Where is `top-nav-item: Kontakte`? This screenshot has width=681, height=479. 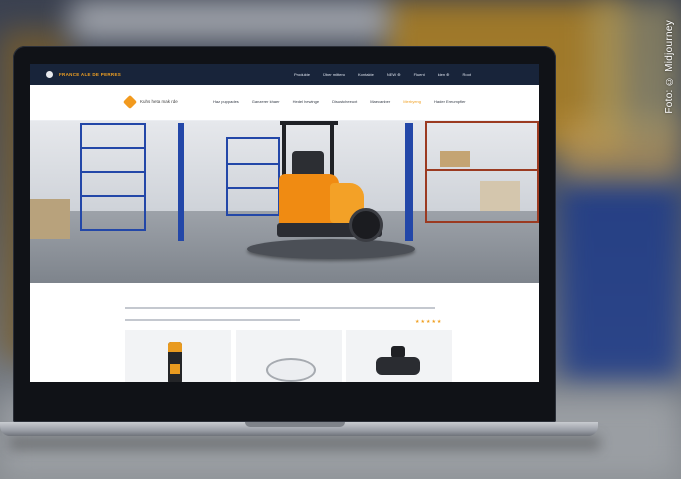
top-nav-item: Kontakte is located at coordinates (366, 74).